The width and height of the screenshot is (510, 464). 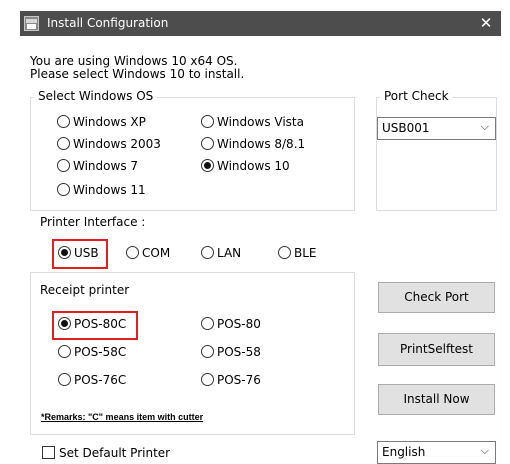 What do you see at coordinates (96, 96) in the screenshot?
I see `windows-os-group-title: Select Windows OS` at bounding box center [96, 96].